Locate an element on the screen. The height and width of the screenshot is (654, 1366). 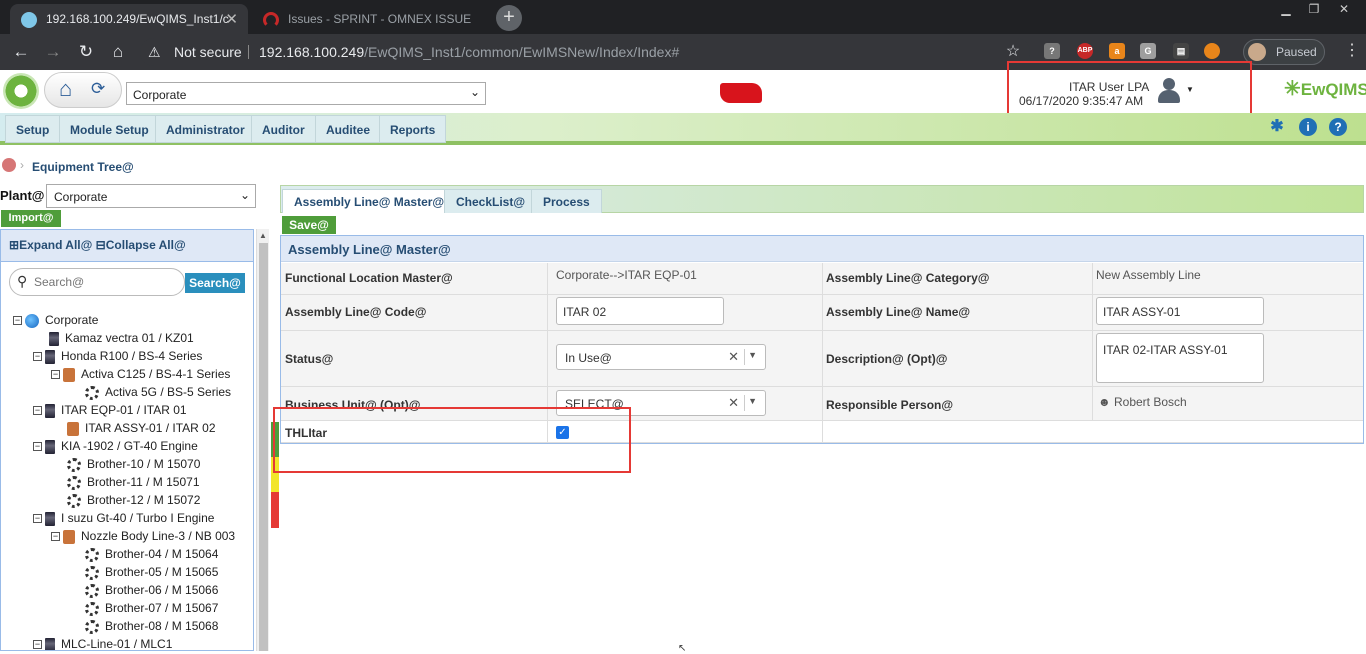
pin-icon: ✱ is located at coordinates (1277, 127).